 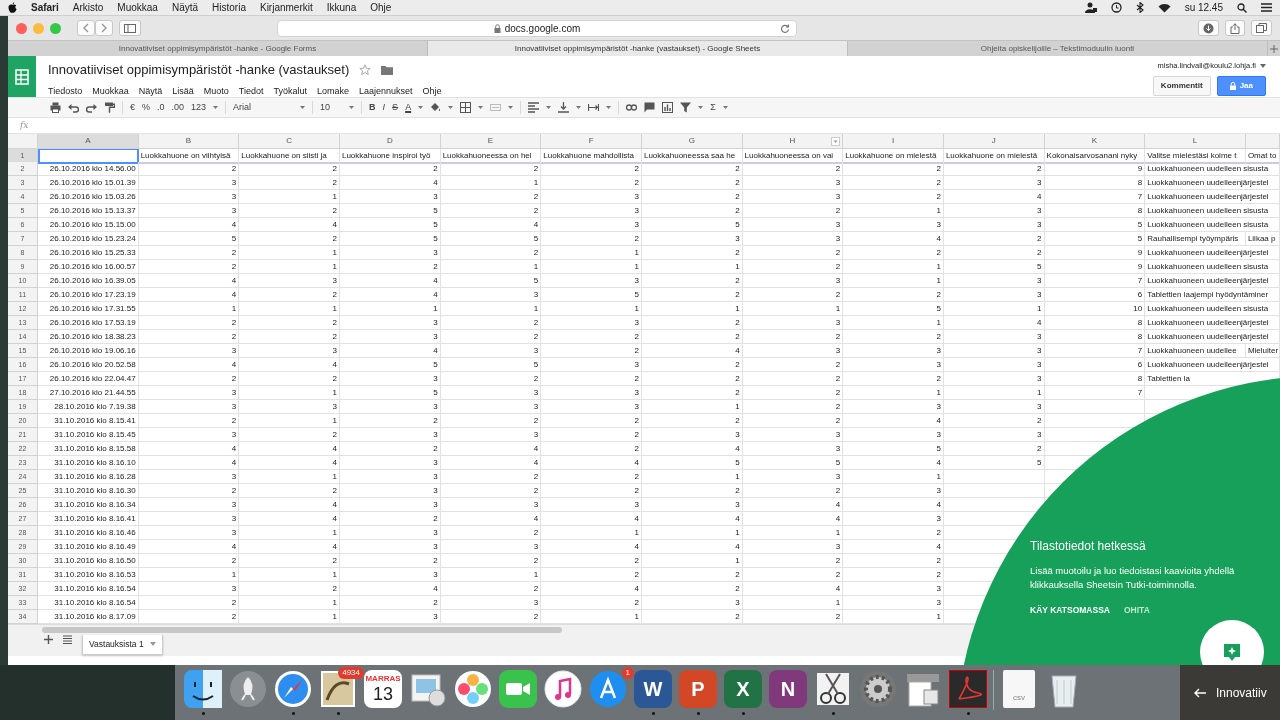 What do you see at coordinates (638, 48) in the screenshot?
I see `browser-tab: Innovatiiviset oppimisympäristöt -hanke (vastaukset) - Google Sheets` at bounding box center [638, 48].